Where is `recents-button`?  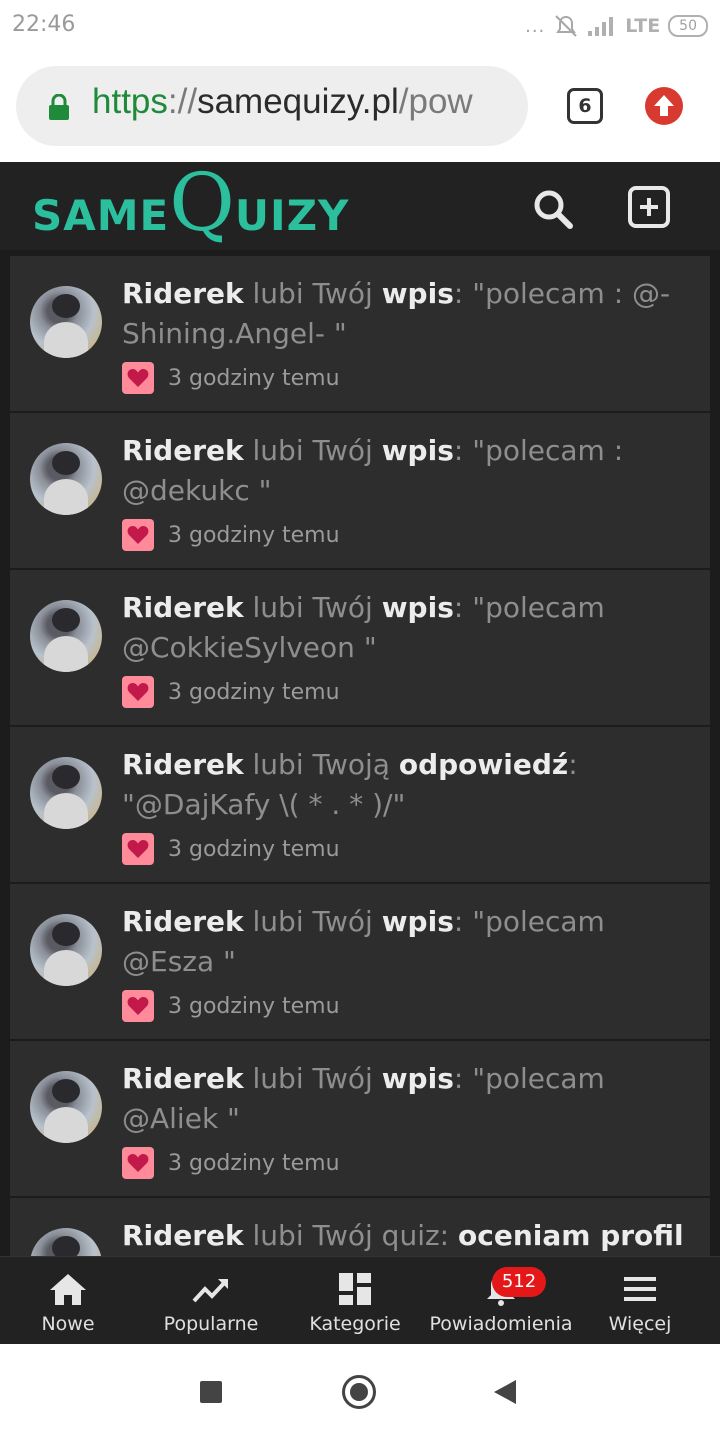
recents-button is located at coordinates (211, 1392).